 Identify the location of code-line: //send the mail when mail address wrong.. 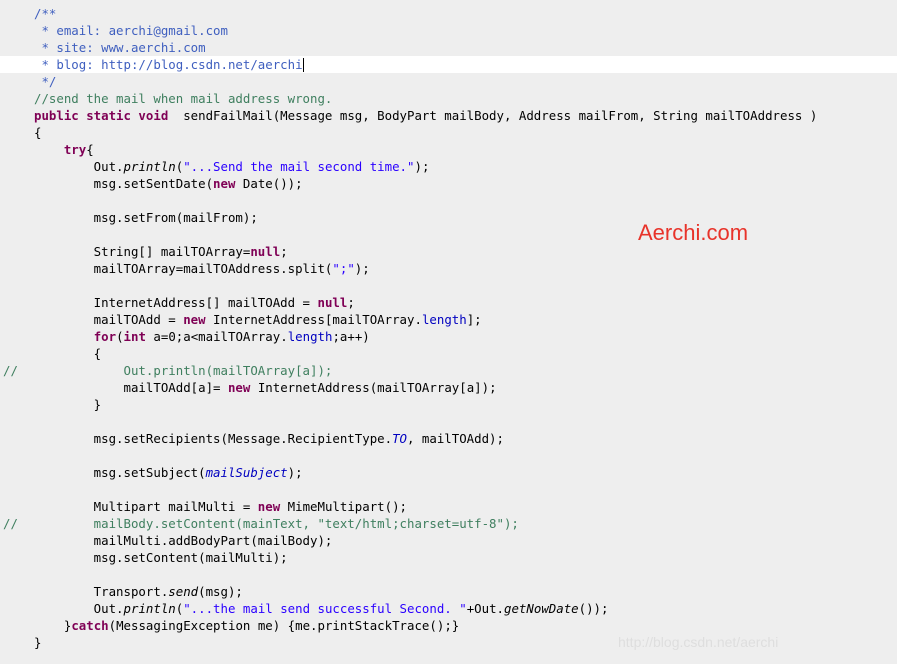
(448, 98).